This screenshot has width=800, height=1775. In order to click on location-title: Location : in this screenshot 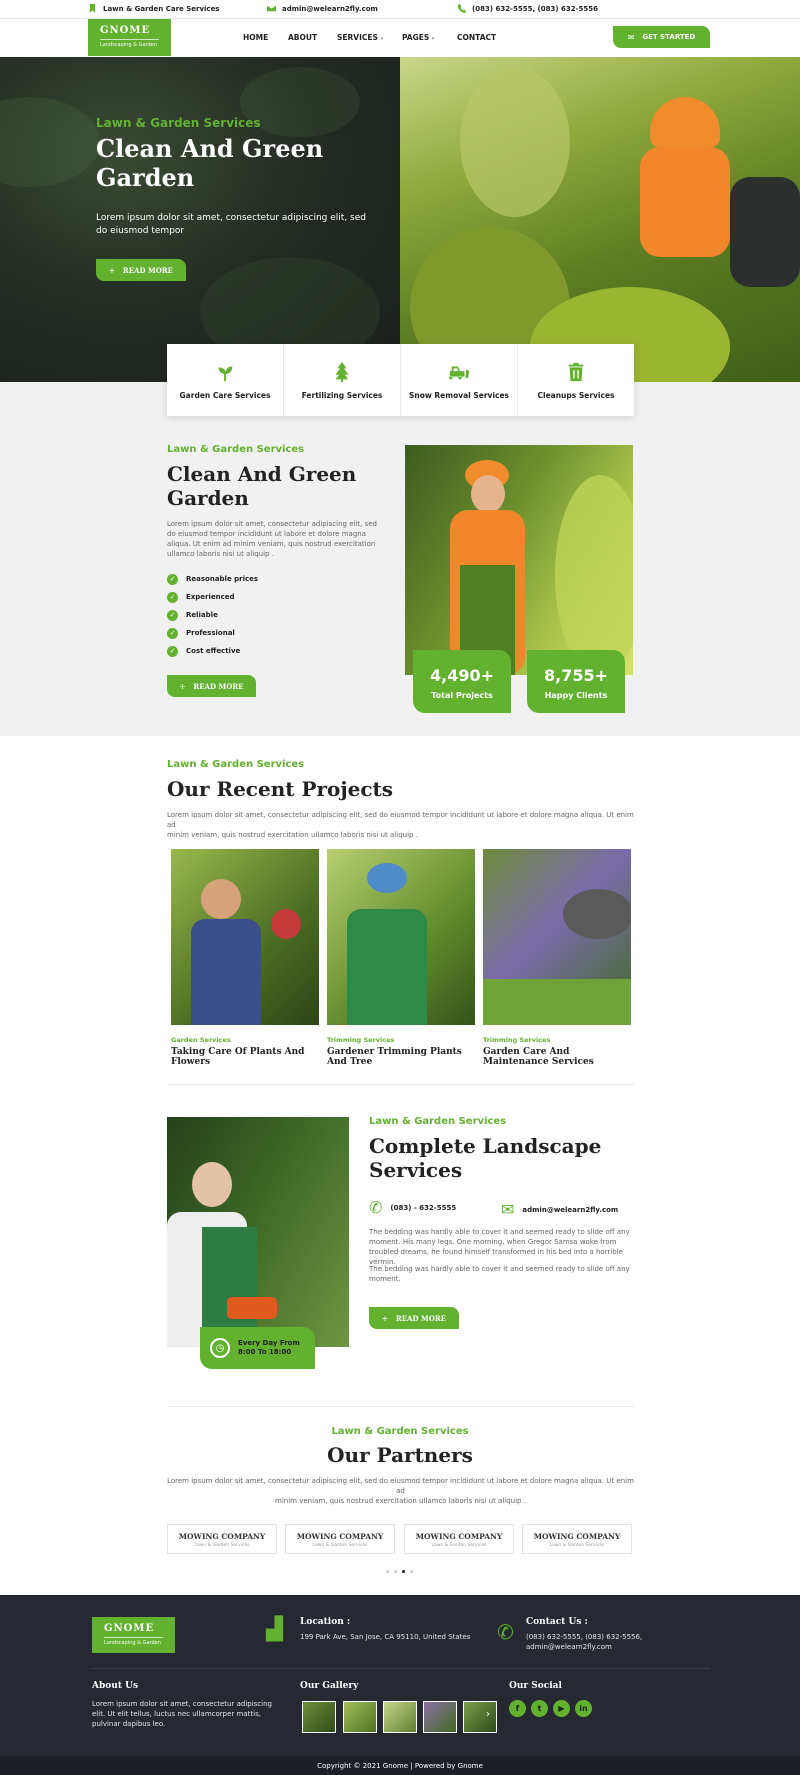, I will do `click(325, 1622)`.